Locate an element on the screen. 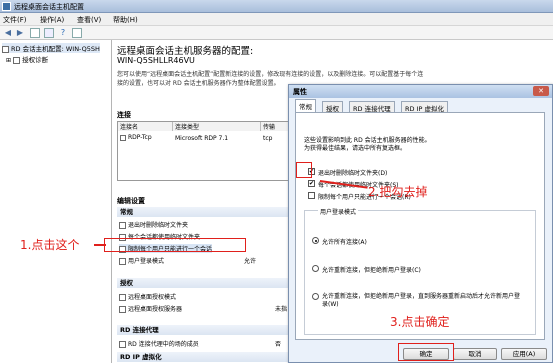  toolbar: ◀ ▶ ? is located at coordinates (276, 33).